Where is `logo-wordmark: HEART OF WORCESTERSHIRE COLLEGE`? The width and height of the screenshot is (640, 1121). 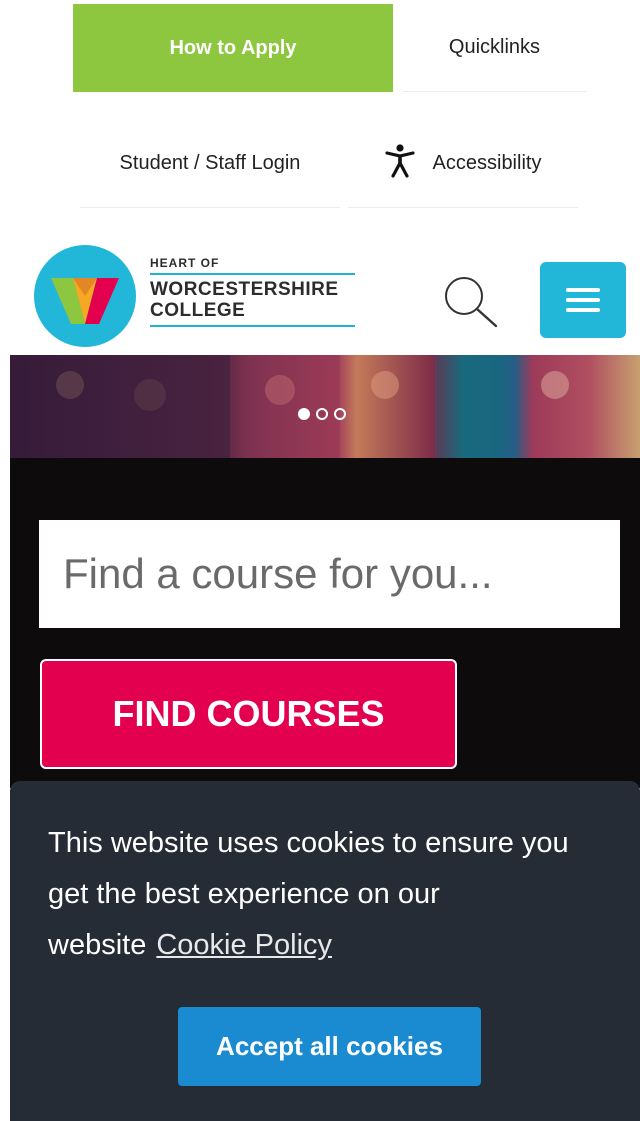 logo-wordmark: HEART OF WORCESTERSHIRE COLLEGE is located at coordinates (256, 291).